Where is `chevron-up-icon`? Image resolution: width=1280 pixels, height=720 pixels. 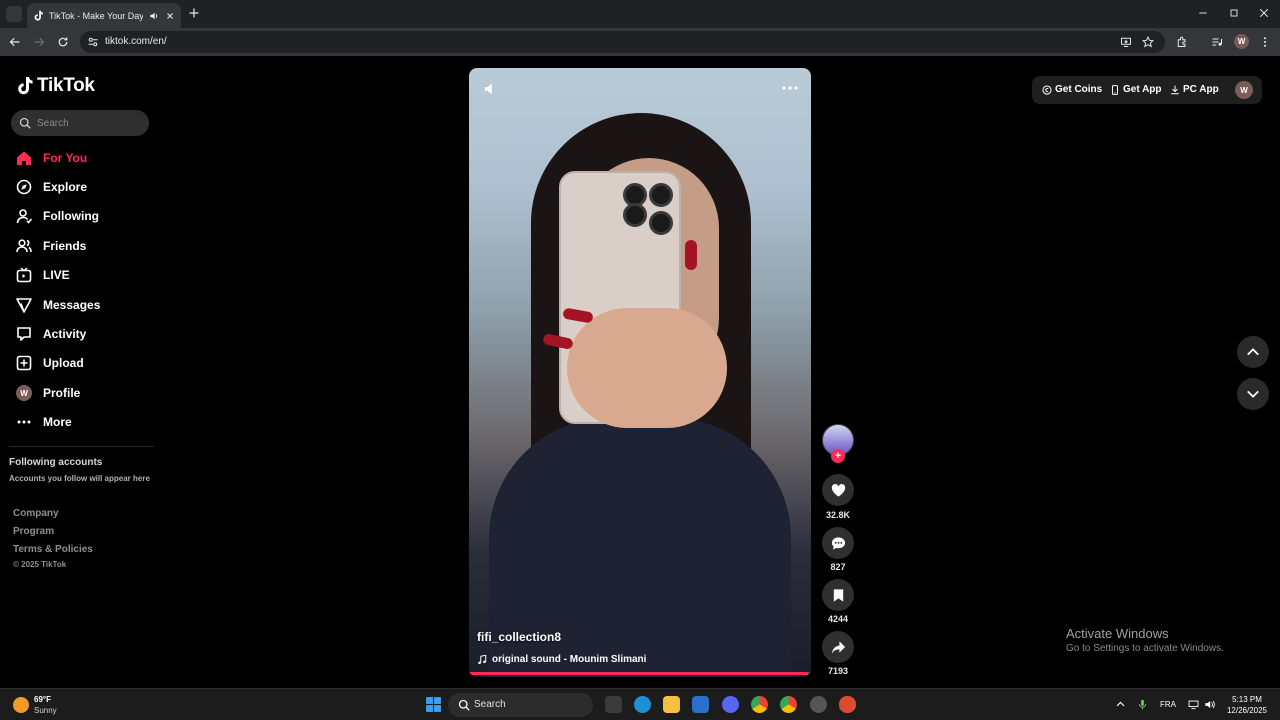
chevron-up-icon is located at coordinates (1253, 352).